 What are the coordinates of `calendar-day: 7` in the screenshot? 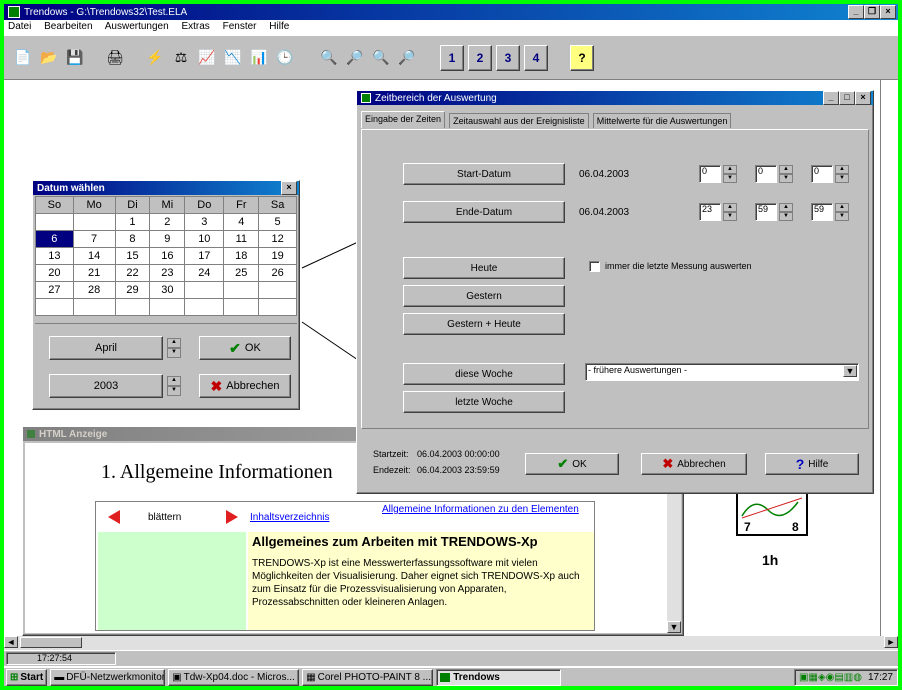 It's located at (94, 239).